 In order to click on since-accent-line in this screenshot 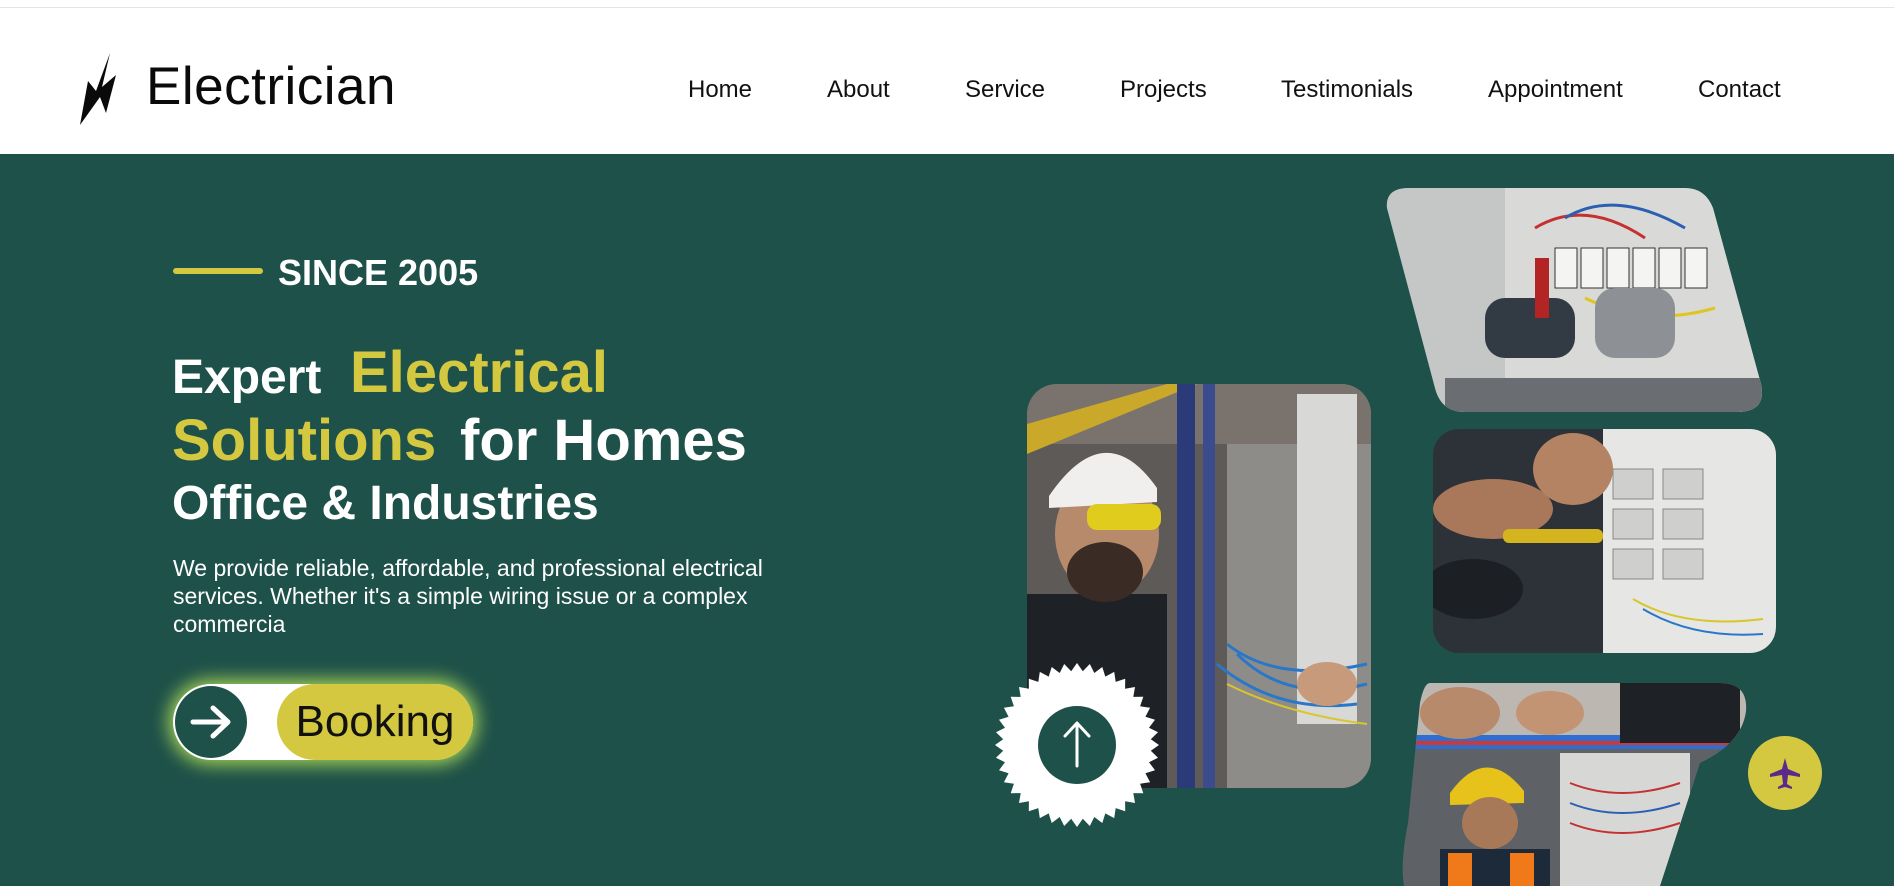, I will do `click(218, 271)`.